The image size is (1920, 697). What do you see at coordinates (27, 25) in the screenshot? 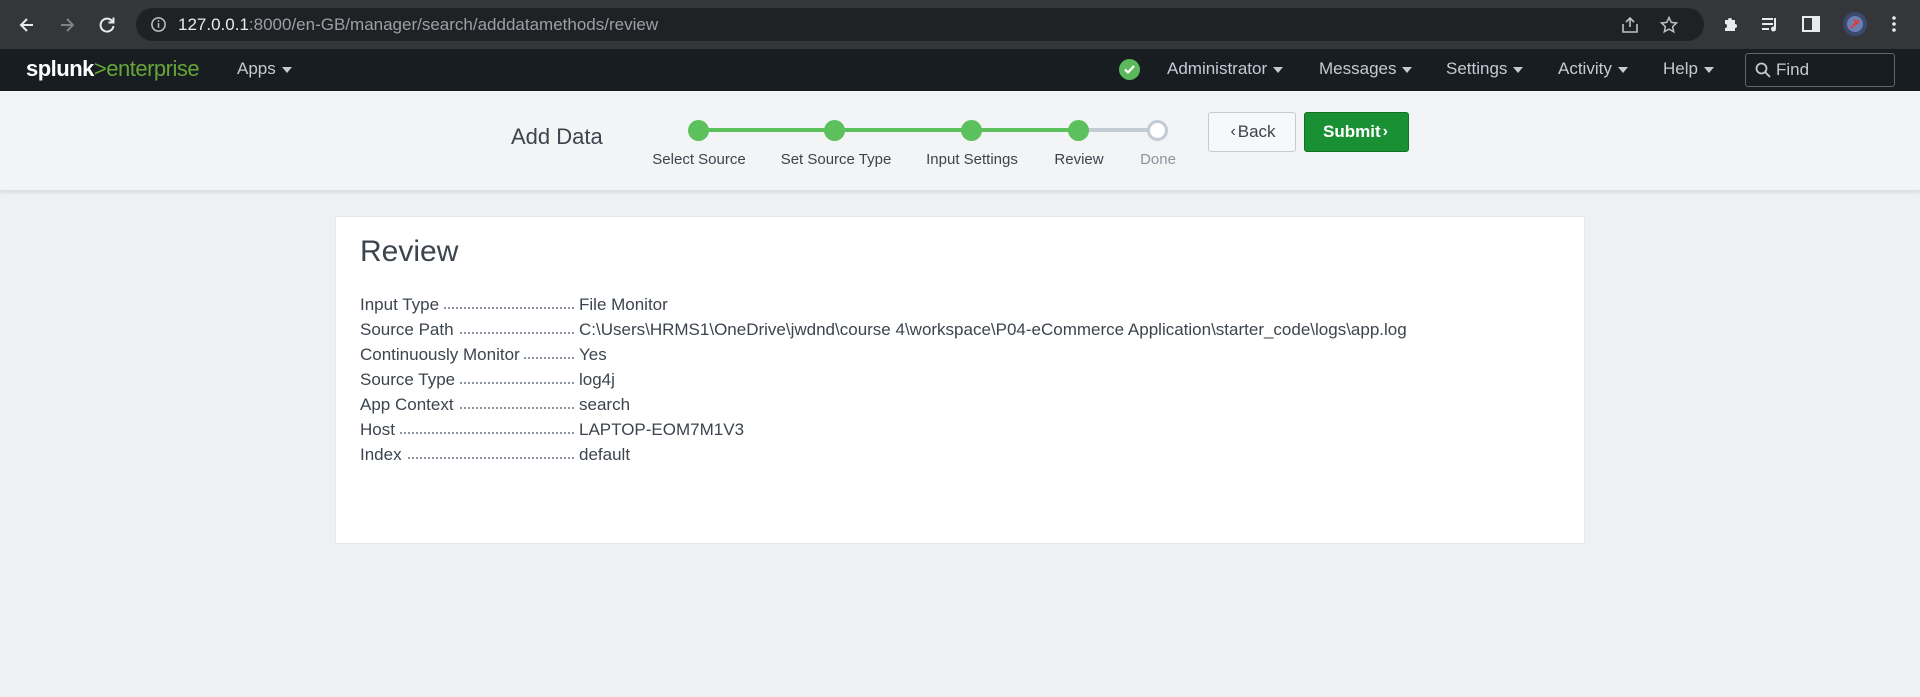
I see `back-arrow-icon` at bounding box center [27, 25].